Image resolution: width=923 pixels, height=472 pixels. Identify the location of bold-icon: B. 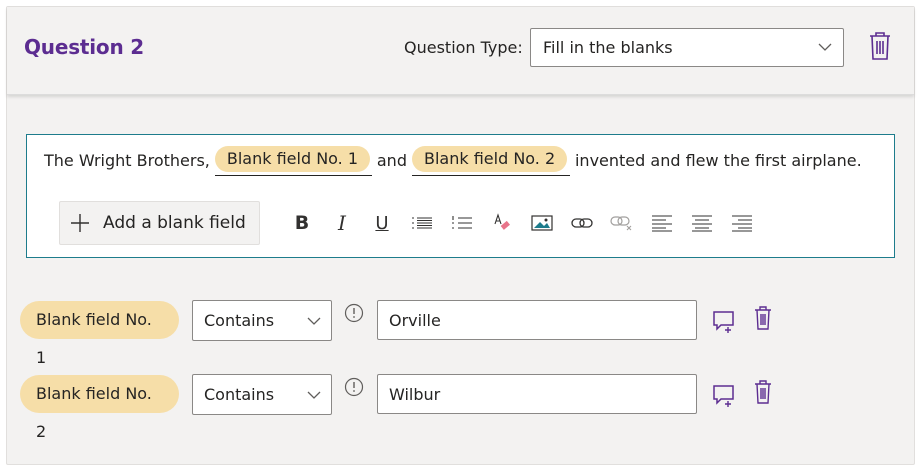
(302, 223).